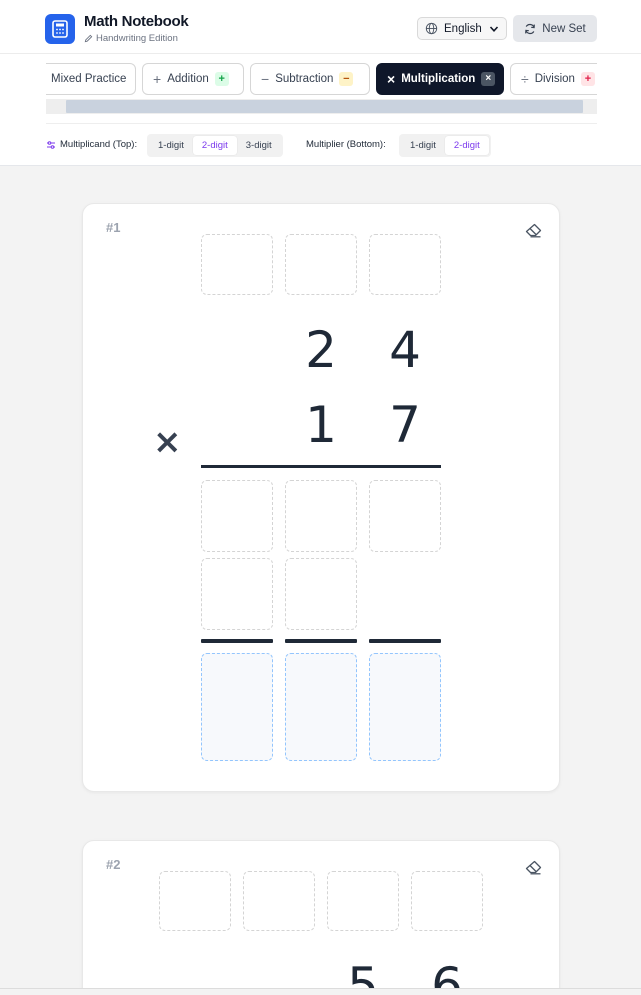 This screenshot has width=641, height=995. What do you see at coordinates (321, 466) in the screenshot?
I see `operand-rule` at bounding box center [321, 466].